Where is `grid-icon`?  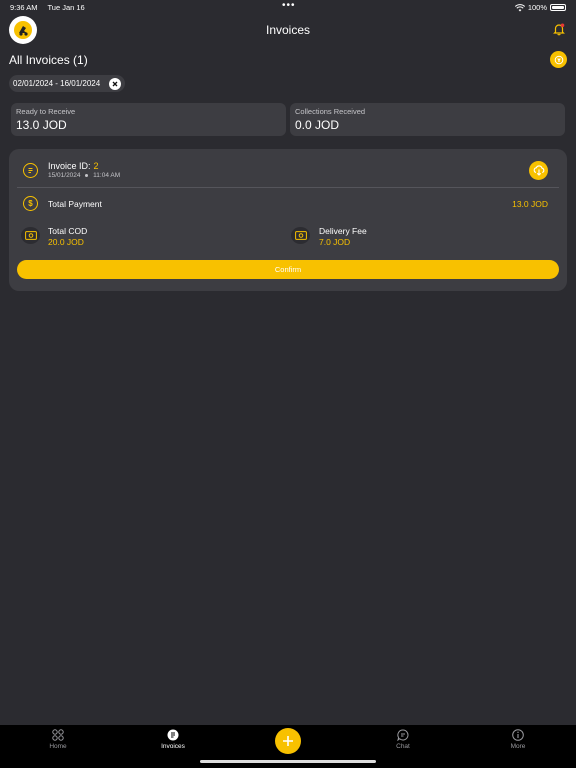 grid-icon is located at coordinates (58, 735).